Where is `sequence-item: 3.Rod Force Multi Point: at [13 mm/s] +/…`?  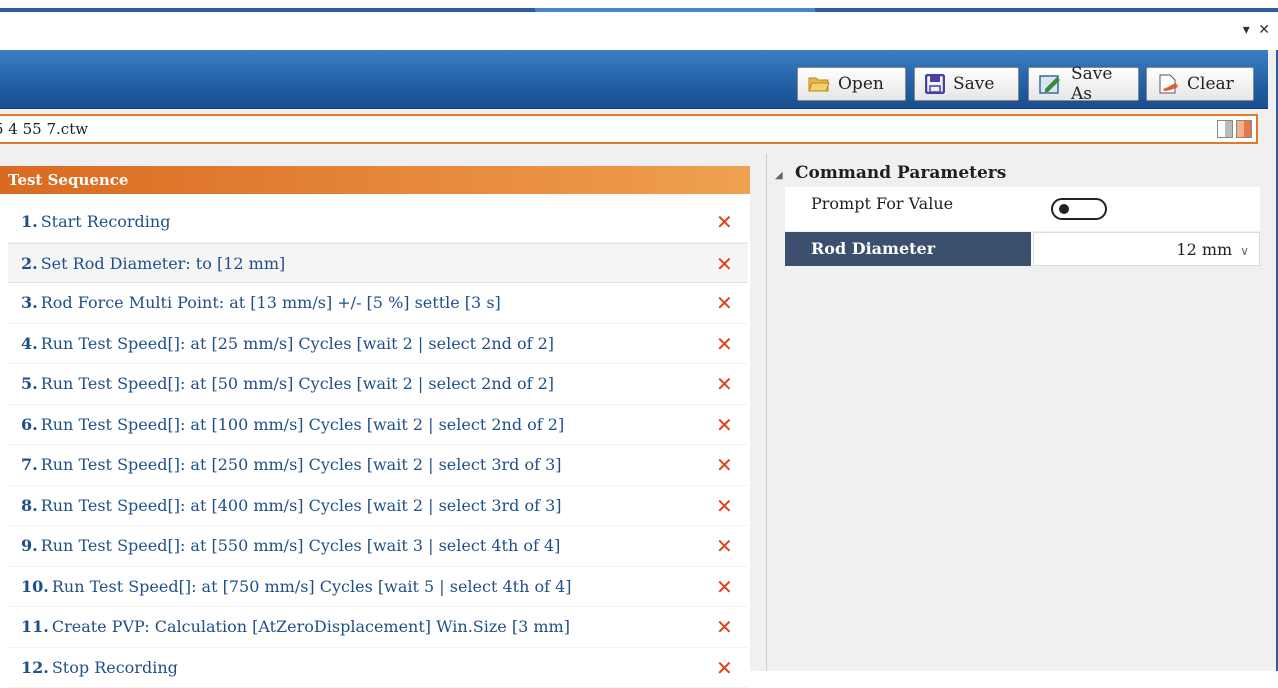 sequence-item: 3.Rod Force Multi Point: at [13 mm/s] +/… is located at coordinates (378, 303).